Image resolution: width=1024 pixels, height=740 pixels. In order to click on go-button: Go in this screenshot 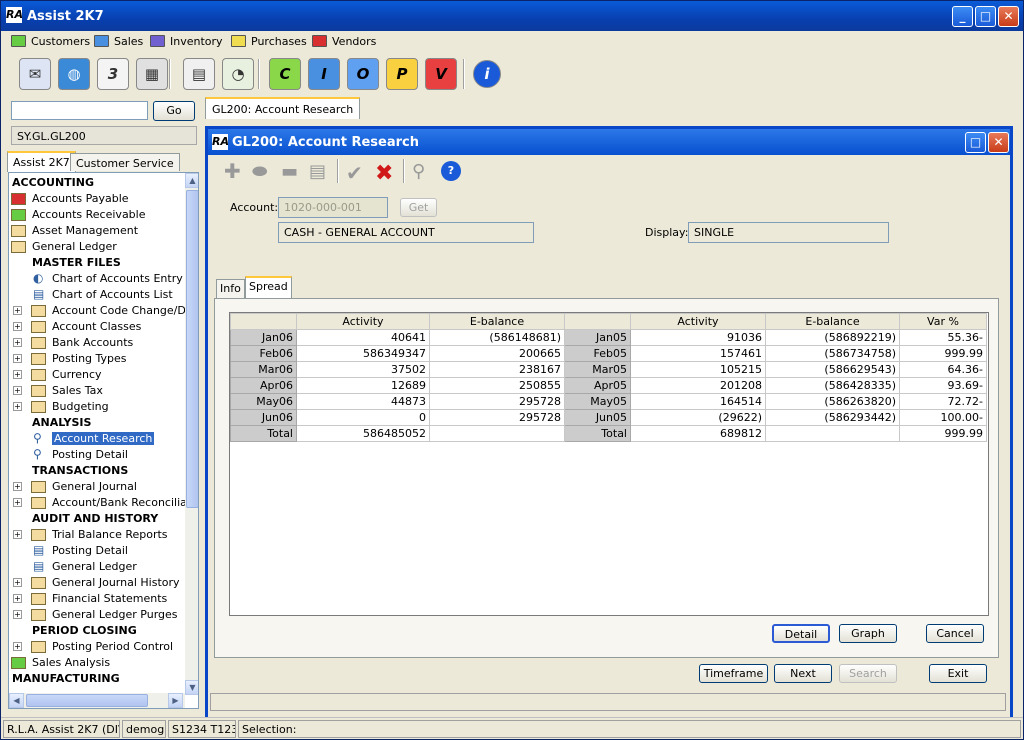, I will do `click(174, 111)`.